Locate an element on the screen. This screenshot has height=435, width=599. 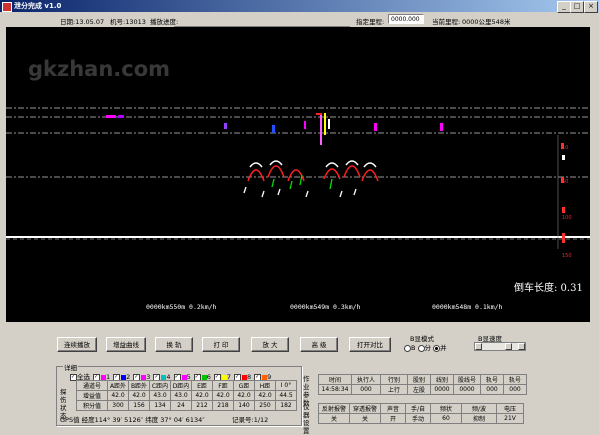
app-icon is located at coordinates (7, 7).